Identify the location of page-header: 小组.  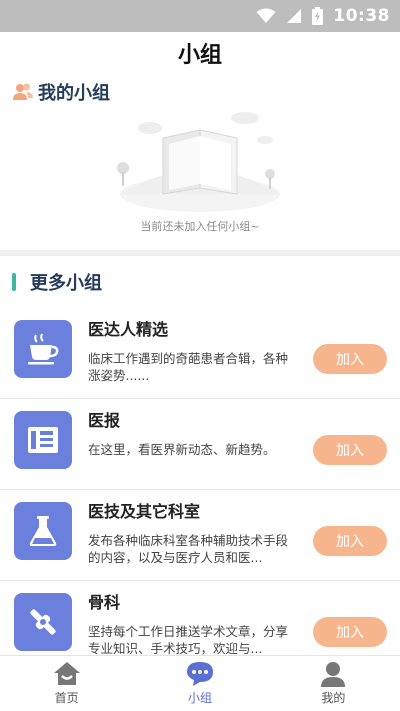
(200, 53).